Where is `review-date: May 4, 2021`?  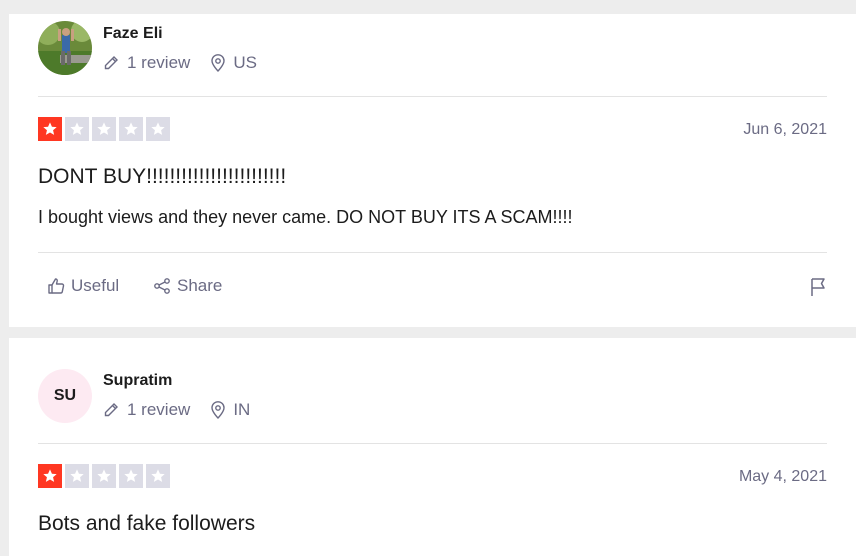
review-date: May 4, 2021 is located at coordinates (782, 476).